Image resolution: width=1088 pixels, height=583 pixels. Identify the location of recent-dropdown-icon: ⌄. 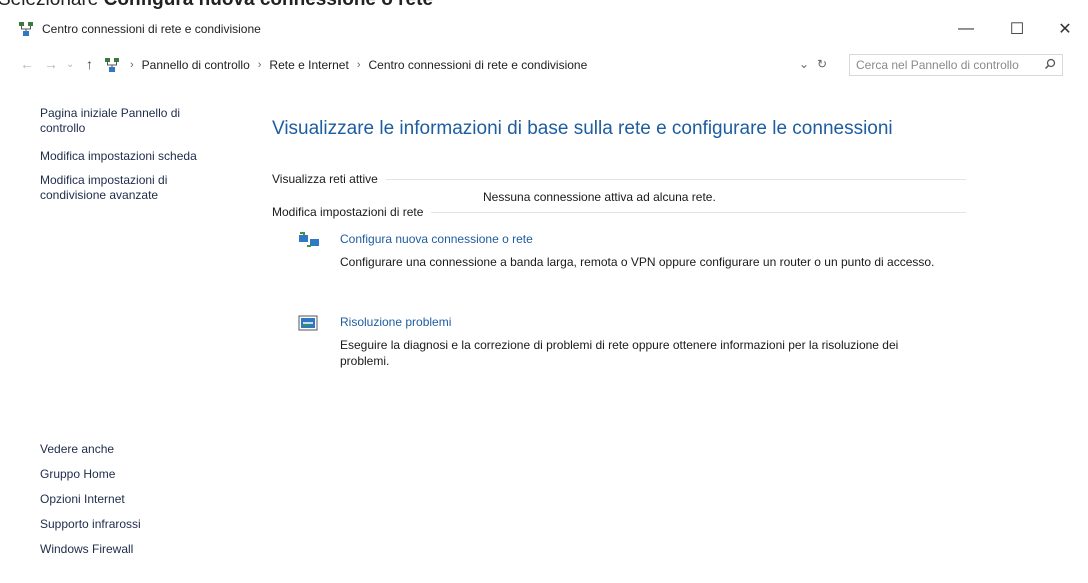
(70, 64).